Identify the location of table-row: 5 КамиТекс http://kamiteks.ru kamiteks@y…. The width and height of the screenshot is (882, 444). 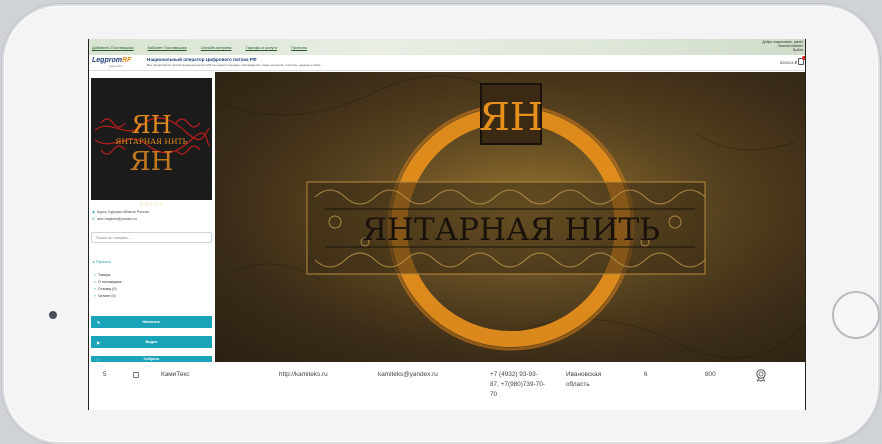
(447, 386).